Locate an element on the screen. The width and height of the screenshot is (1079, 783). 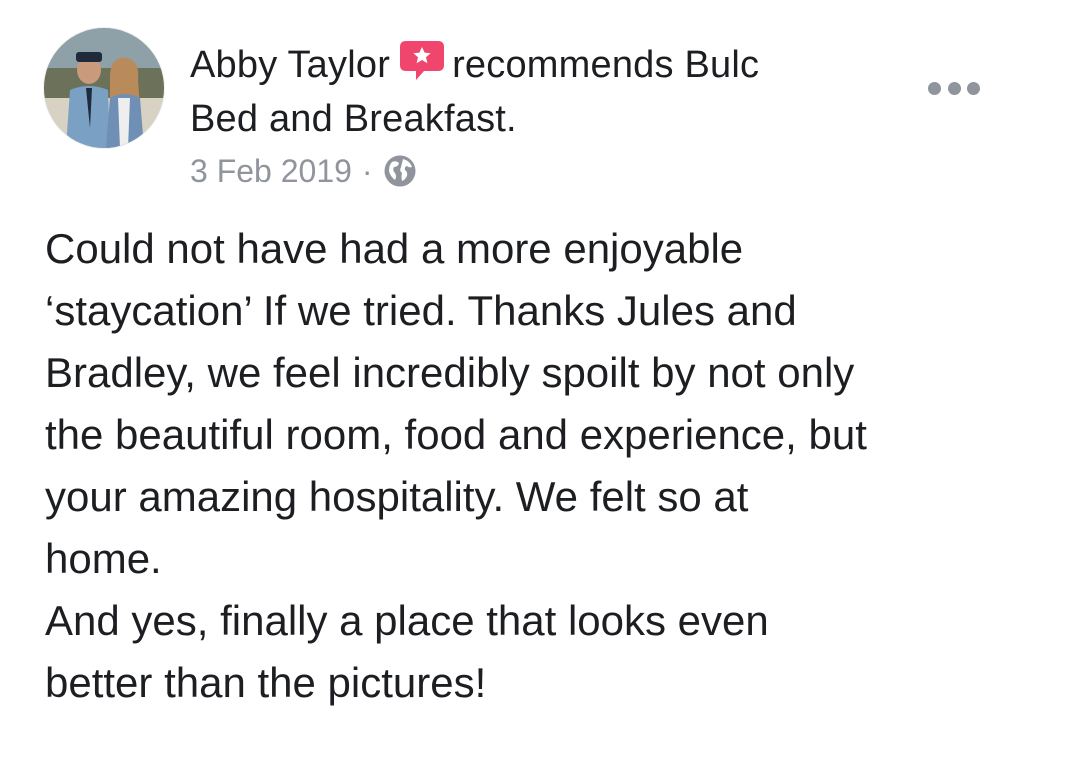
avatar-photo is located at coordinates (104, 88).